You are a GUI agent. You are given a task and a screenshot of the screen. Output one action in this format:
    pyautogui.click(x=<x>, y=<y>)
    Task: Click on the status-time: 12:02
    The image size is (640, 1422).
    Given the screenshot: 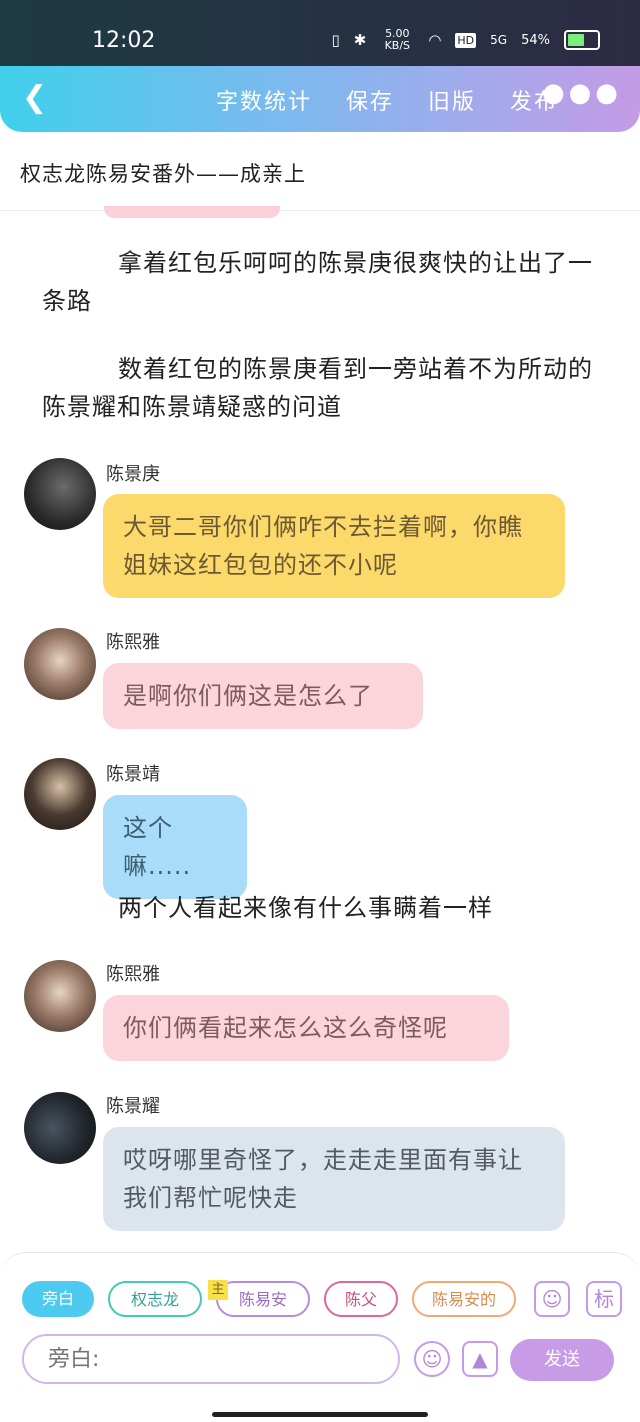 What is the action you would take?
    pyautogui.click(x=124, y=40)
    